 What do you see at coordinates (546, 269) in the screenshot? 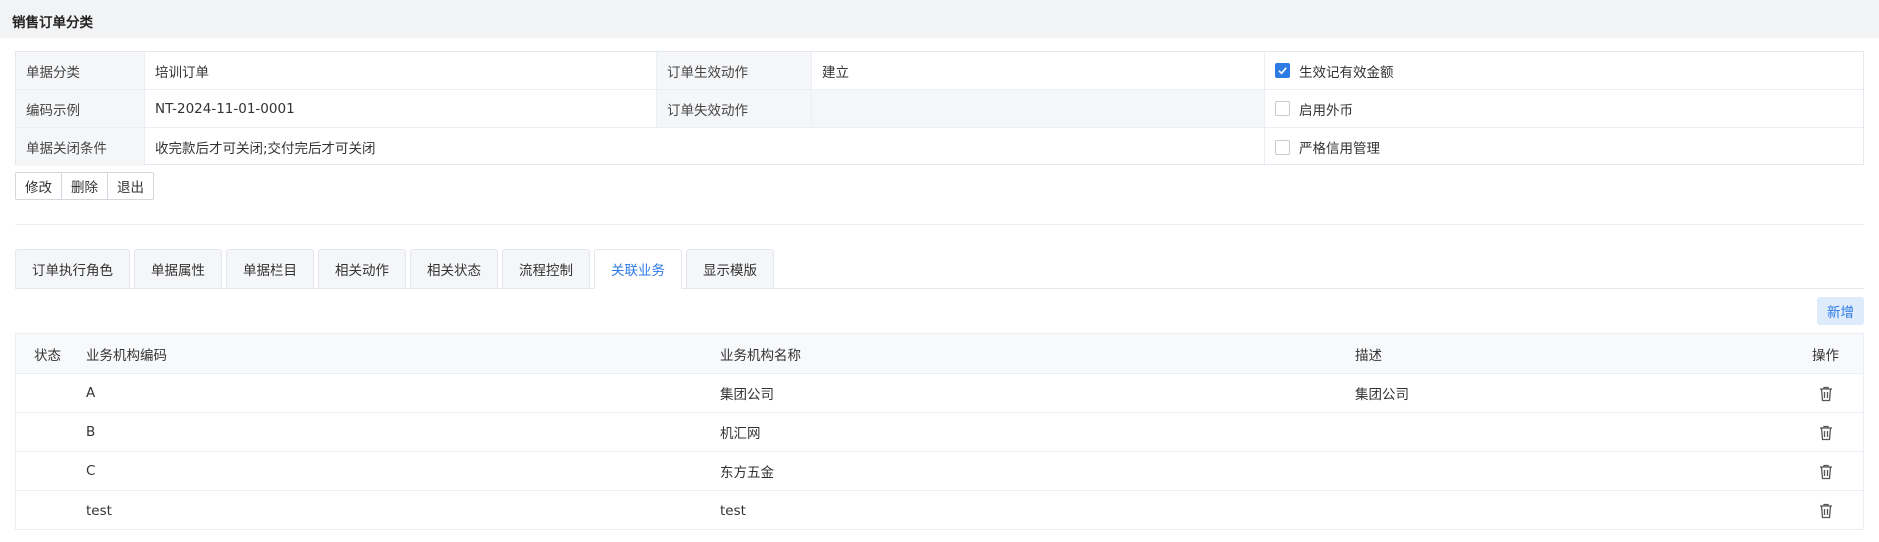
I see `tab-process-control: 流程控制` at bounding box center [546, 269].